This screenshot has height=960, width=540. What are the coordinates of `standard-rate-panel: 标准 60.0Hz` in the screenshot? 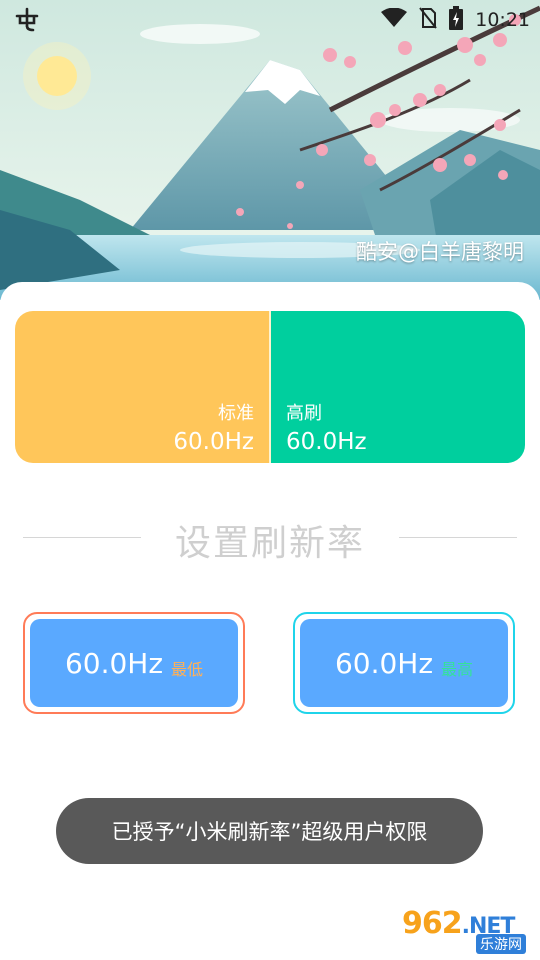 It's located at (142, 387).